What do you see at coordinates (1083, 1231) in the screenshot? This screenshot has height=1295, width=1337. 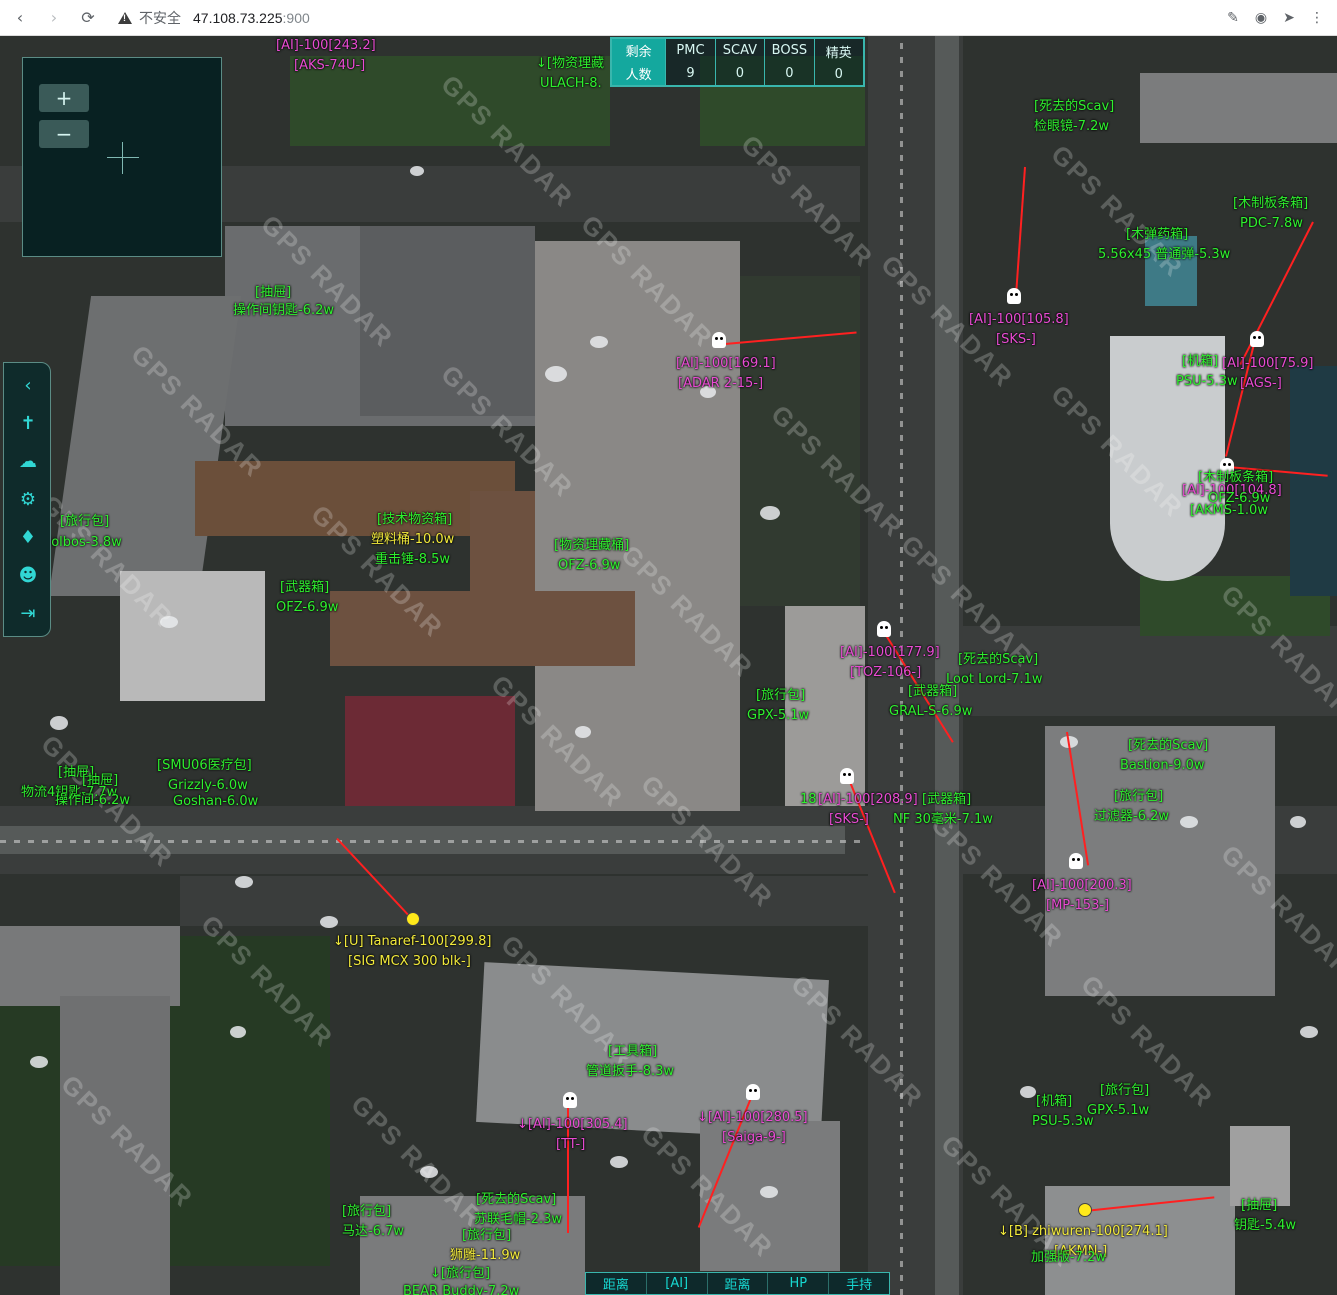 I see `player-label: ↓[B] zhiwuren-100[274.1]` at bounding box center [1083, 1231].